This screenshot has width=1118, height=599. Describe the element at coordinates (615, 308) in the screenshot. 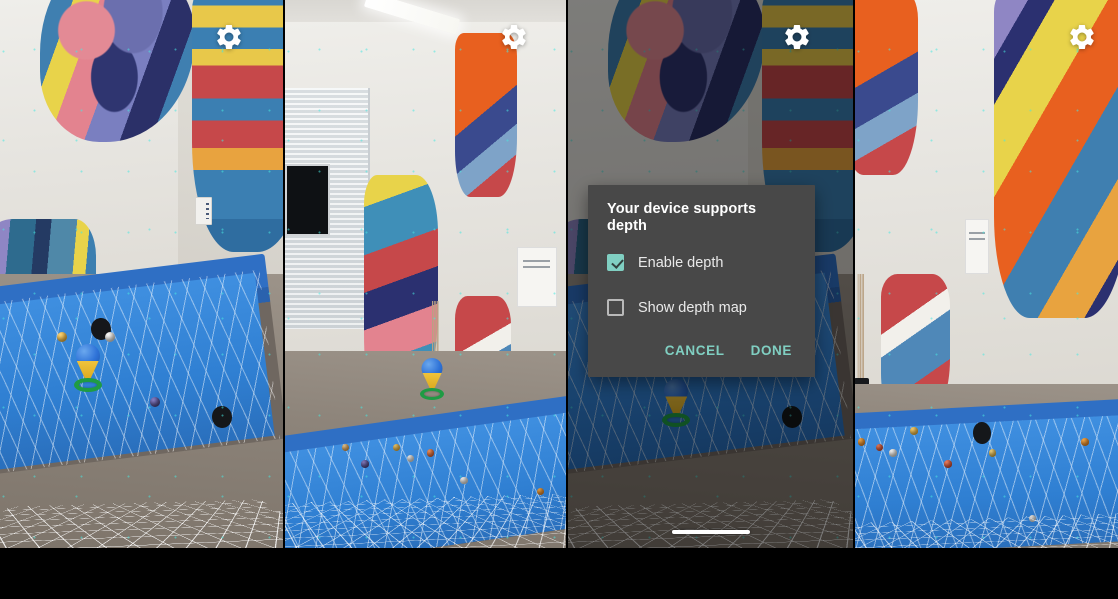

I see `show-depth-map-checkbox` at that location.